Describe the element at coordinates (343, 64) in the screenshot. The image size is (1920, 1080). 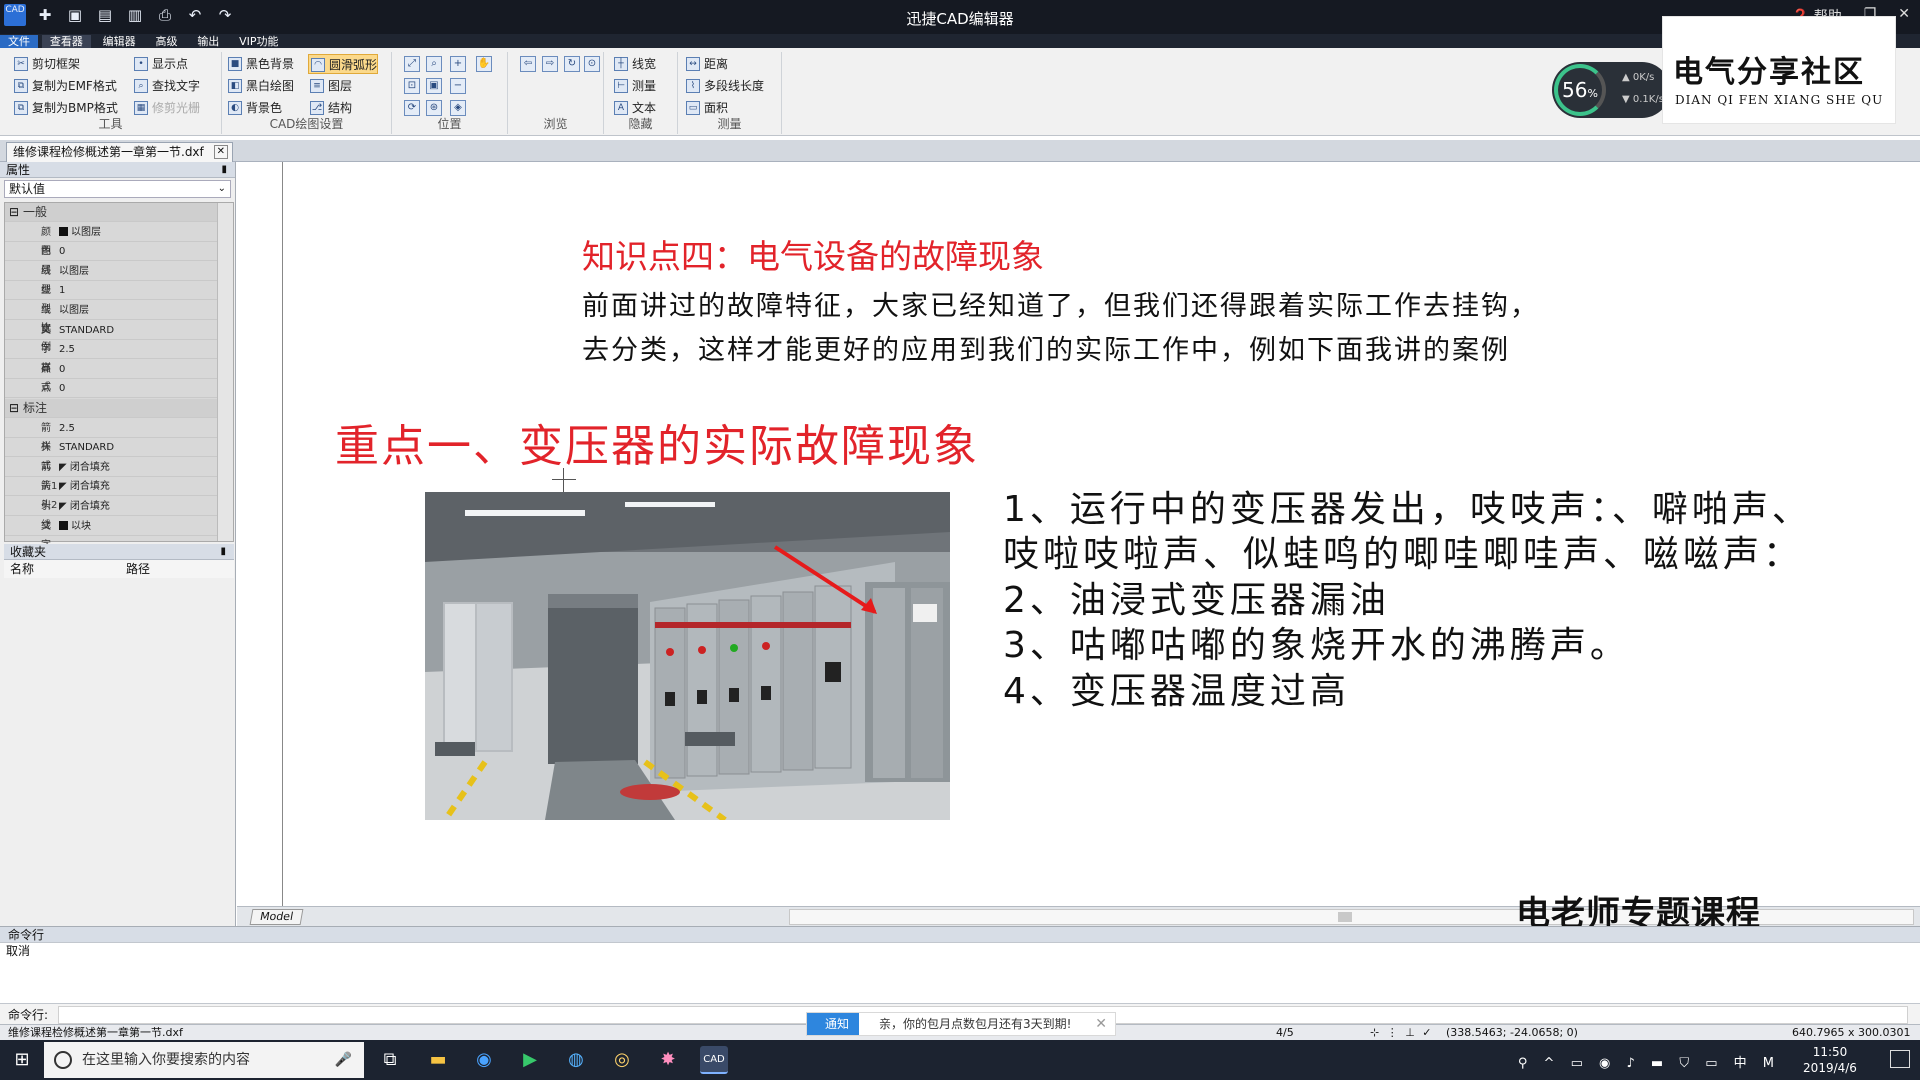
I see `smooth-arc-button: ◠ 圆滑弧形` at that location.